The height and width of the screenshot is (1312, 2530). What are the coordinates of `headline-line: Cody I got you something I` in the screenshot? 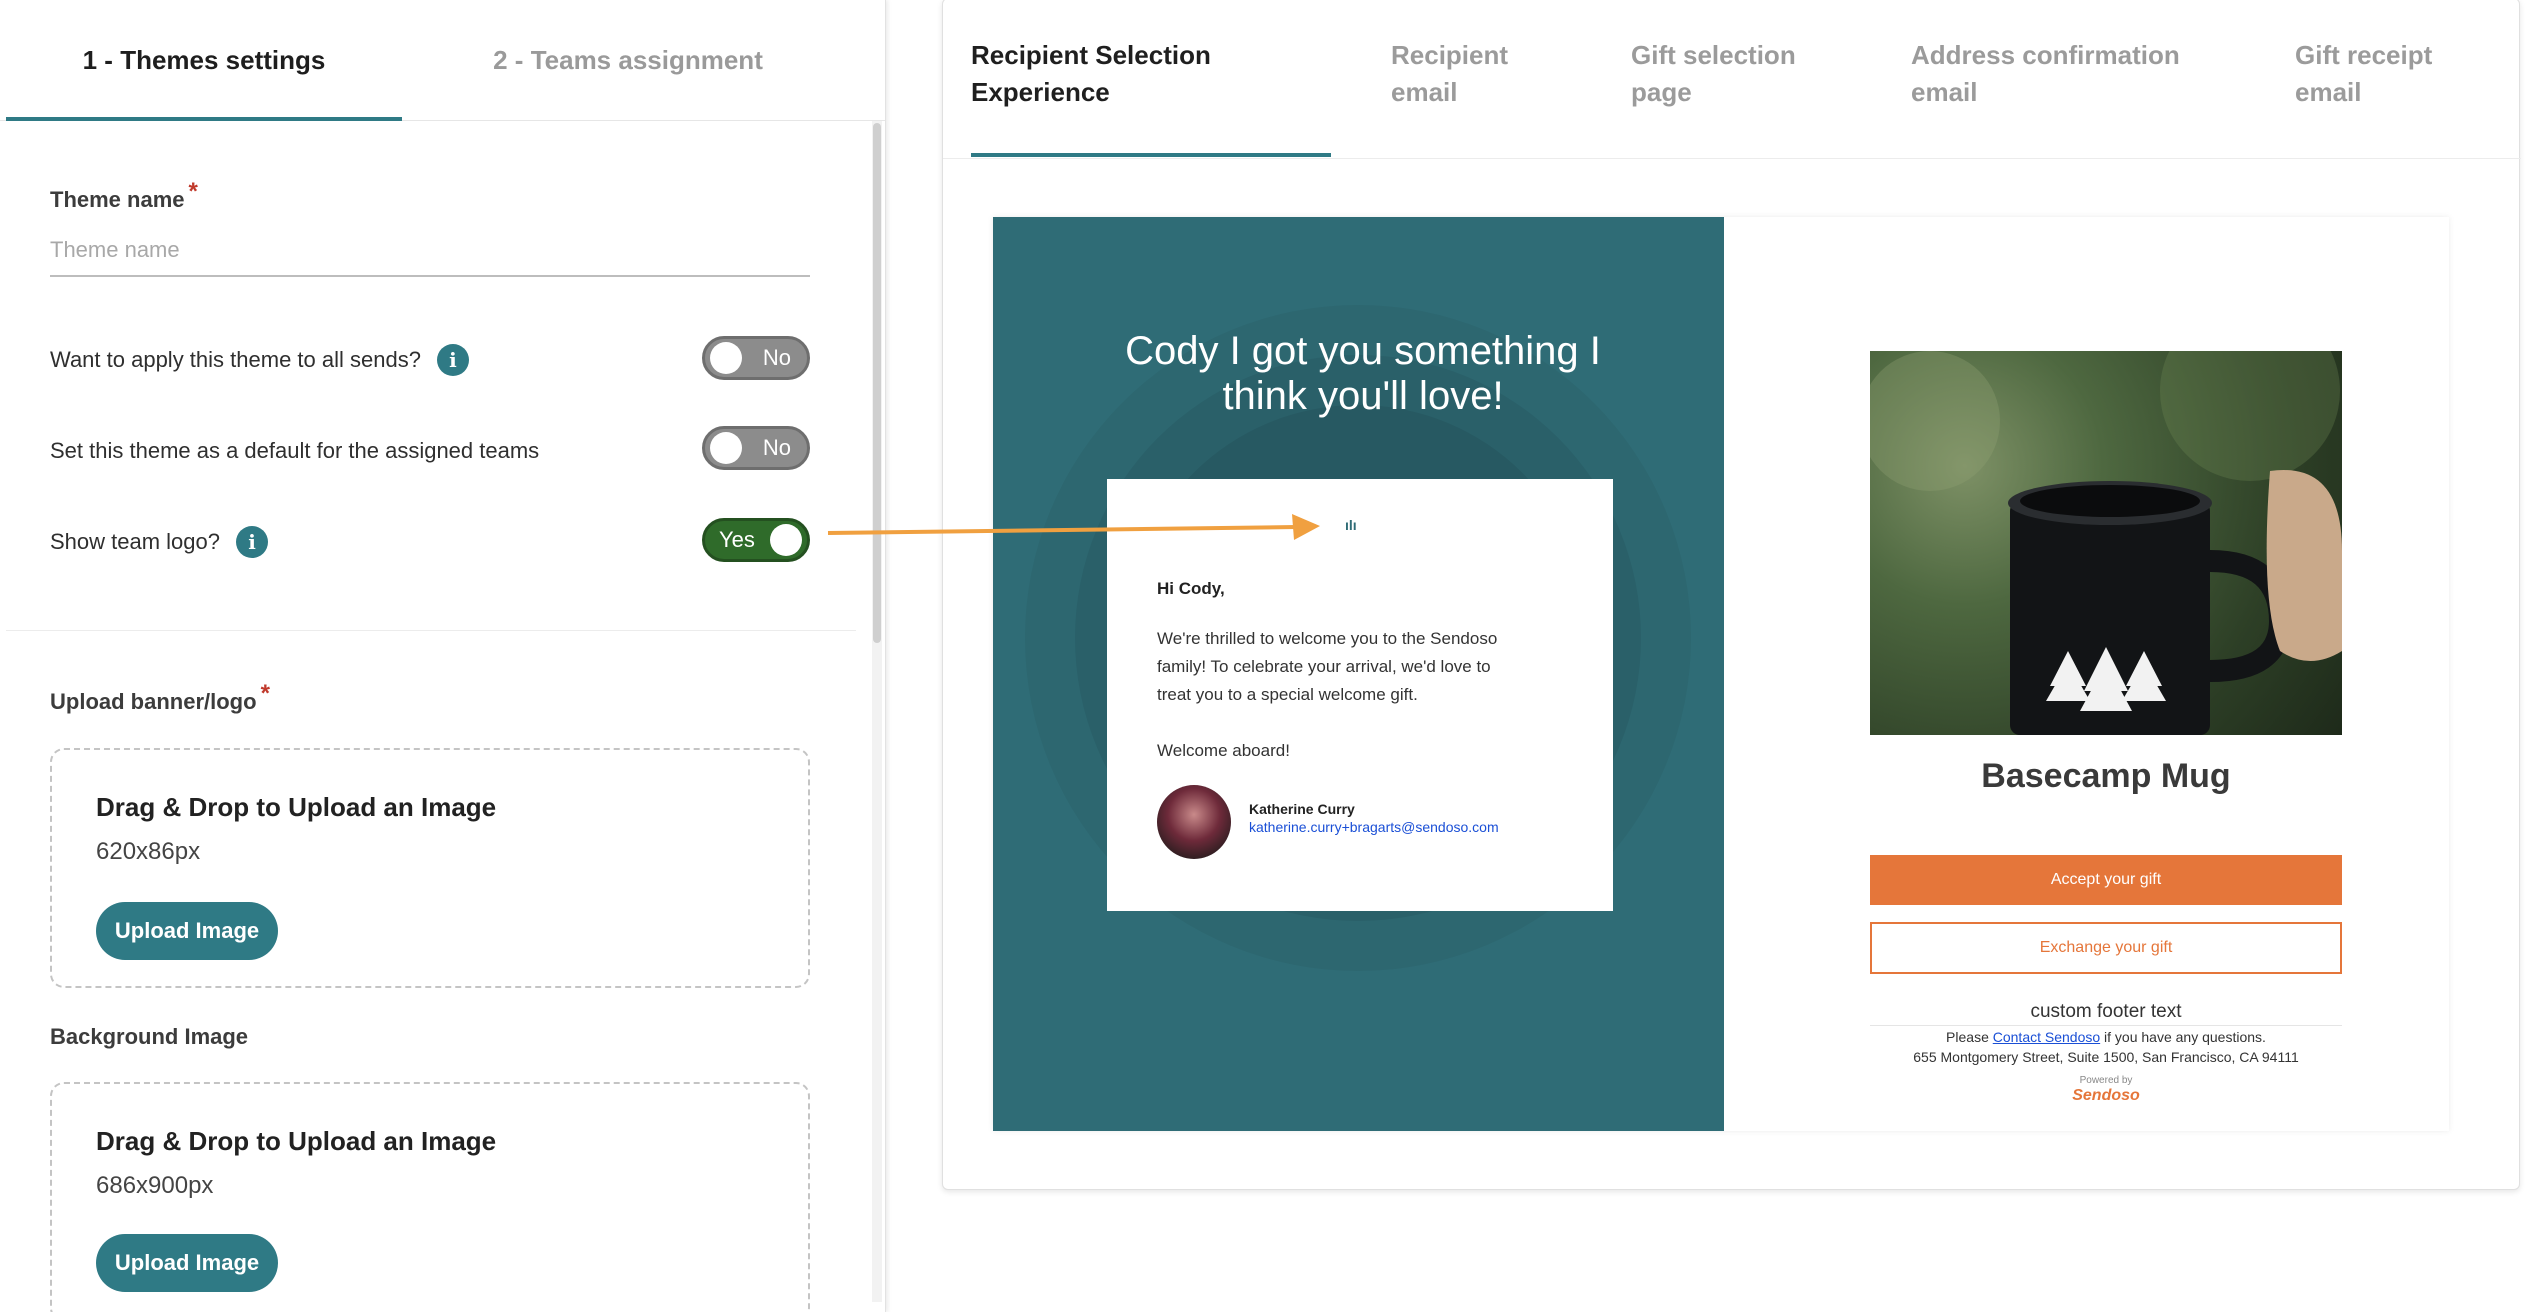 It's located at (1363, 351).